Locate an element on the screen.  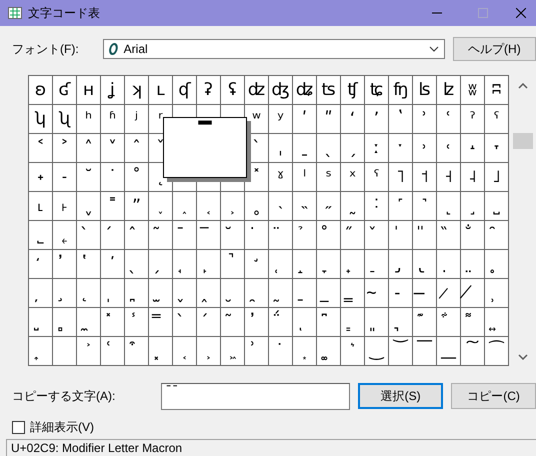
status-bar: U+02C9: Modifier Letter Macron is located at coordinates (271, 447).